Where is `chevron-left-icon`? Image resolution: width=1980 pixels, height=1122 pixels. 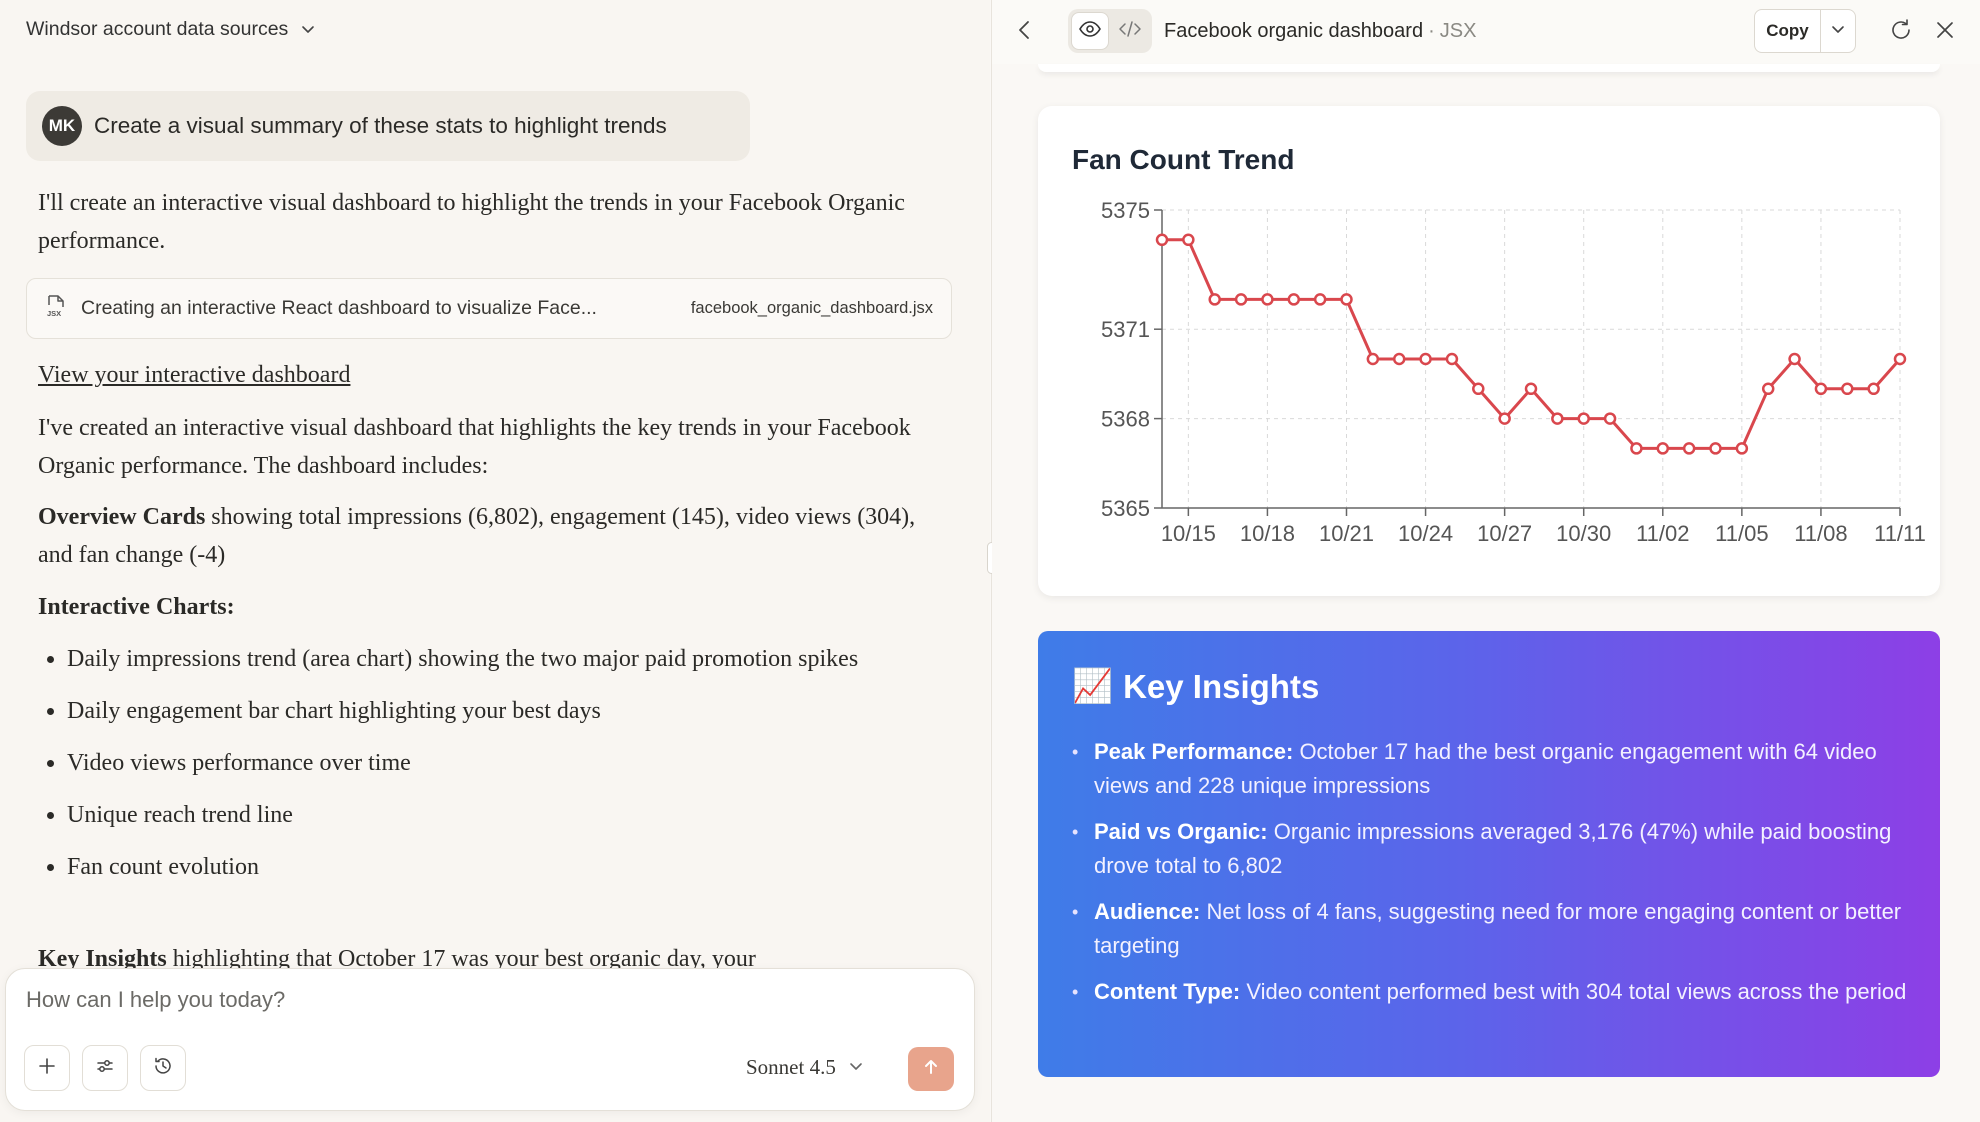
chevron-left-icon is located at coordinates (1024, 30).